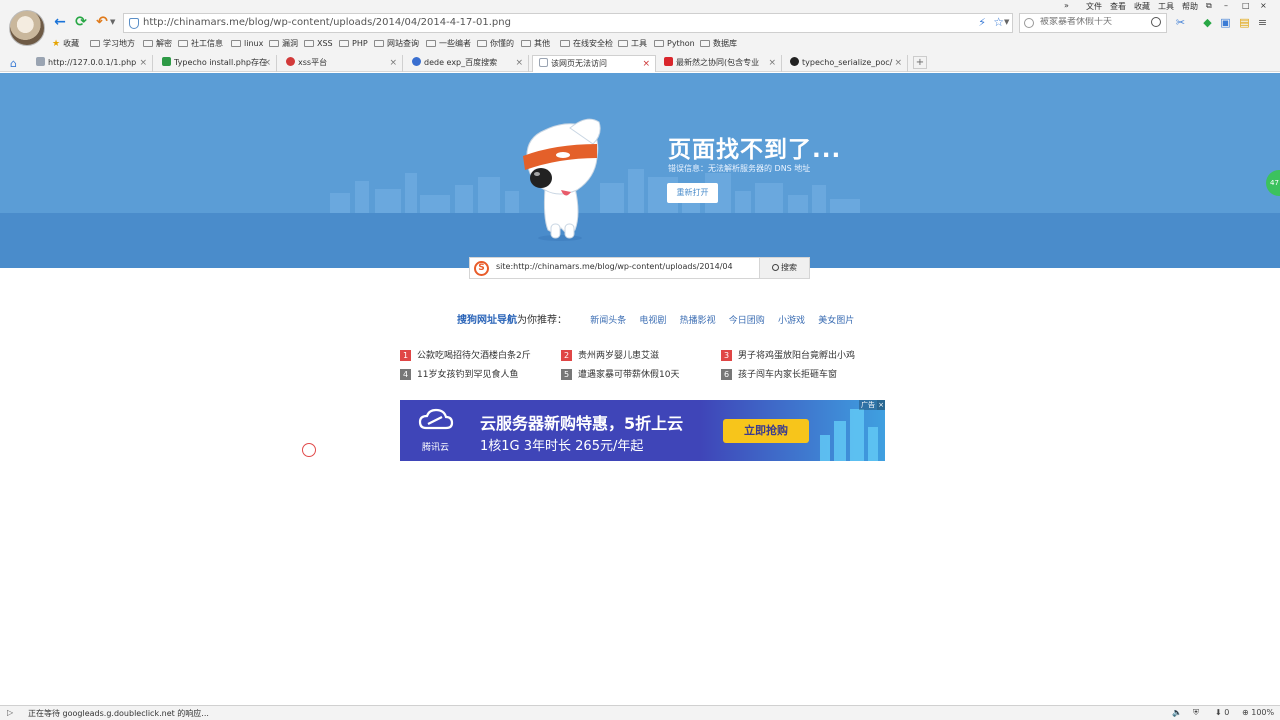 This screenshot has height=720, width=1280. What do you see at coordinates (1263, 5) in the screenshot?
I see `close-window-button: ×` at bounding box center [1263, 5].